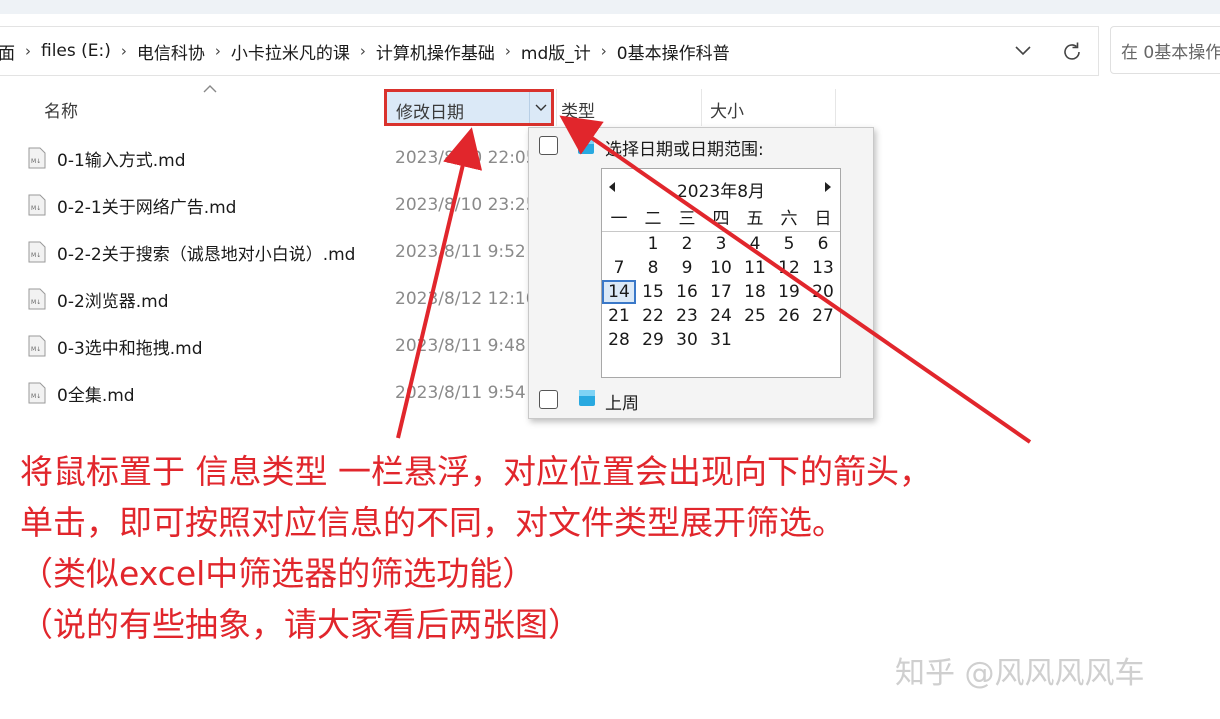 The height and width of the screenshot is (719, 1220). I want to click on arrow-to-header, so click(439, 283).